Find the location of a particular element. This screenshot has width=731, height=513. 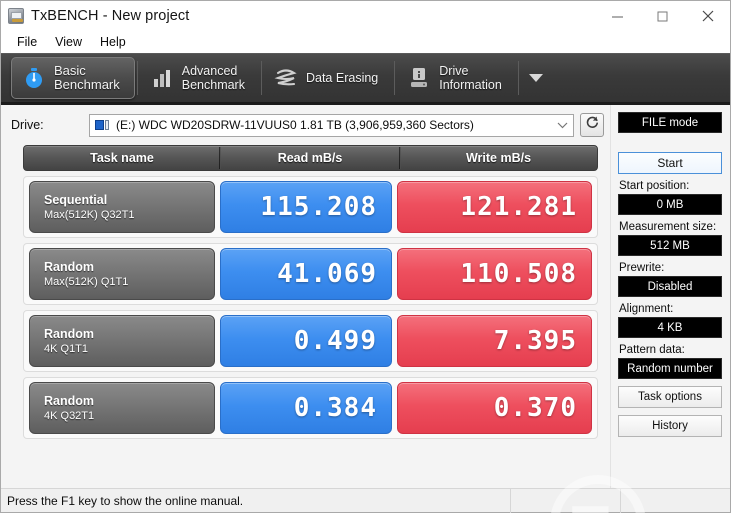

close-button is located at coordinates (707, 16).